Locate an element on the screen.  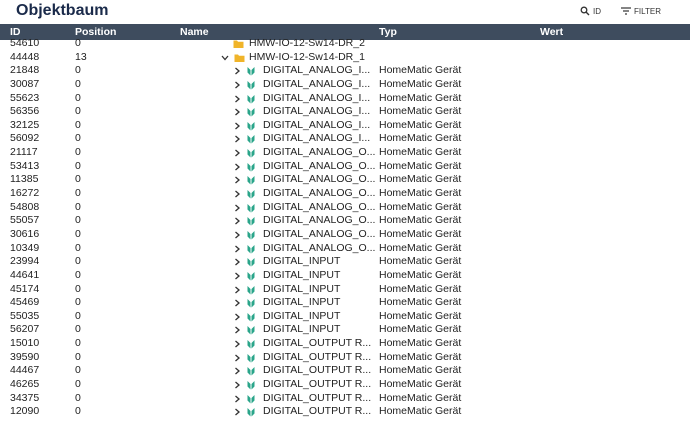
table-row: 46265 0 DIGITAL_OUTPUT R... HomeMatic Gerät is located at coordinates (345, 385).